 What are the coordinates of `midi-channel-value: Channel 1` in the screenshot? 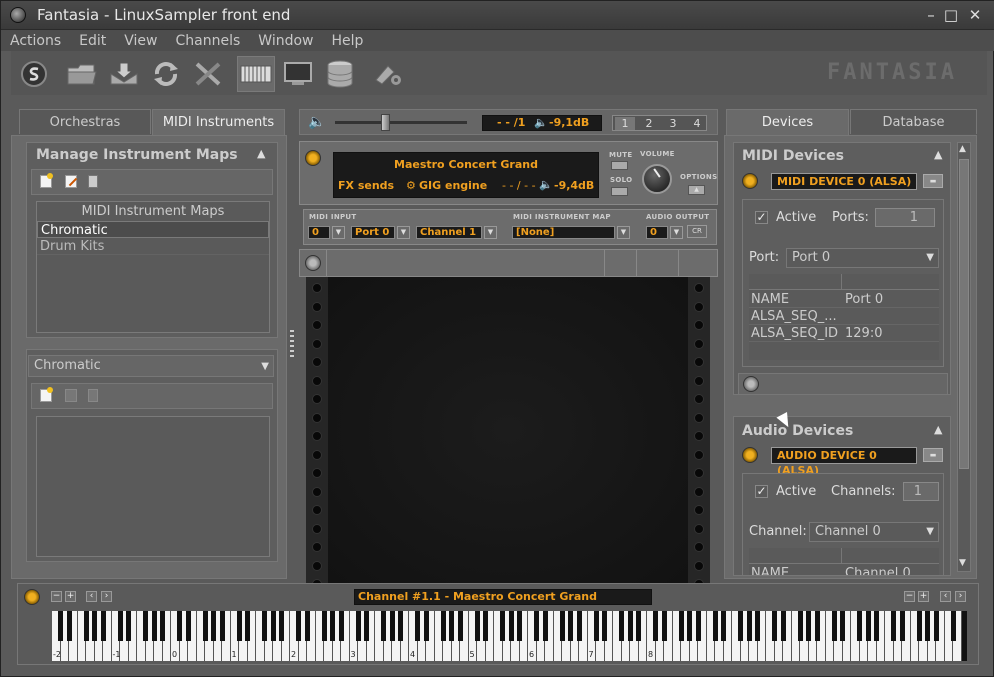 It's located at (449, 232).